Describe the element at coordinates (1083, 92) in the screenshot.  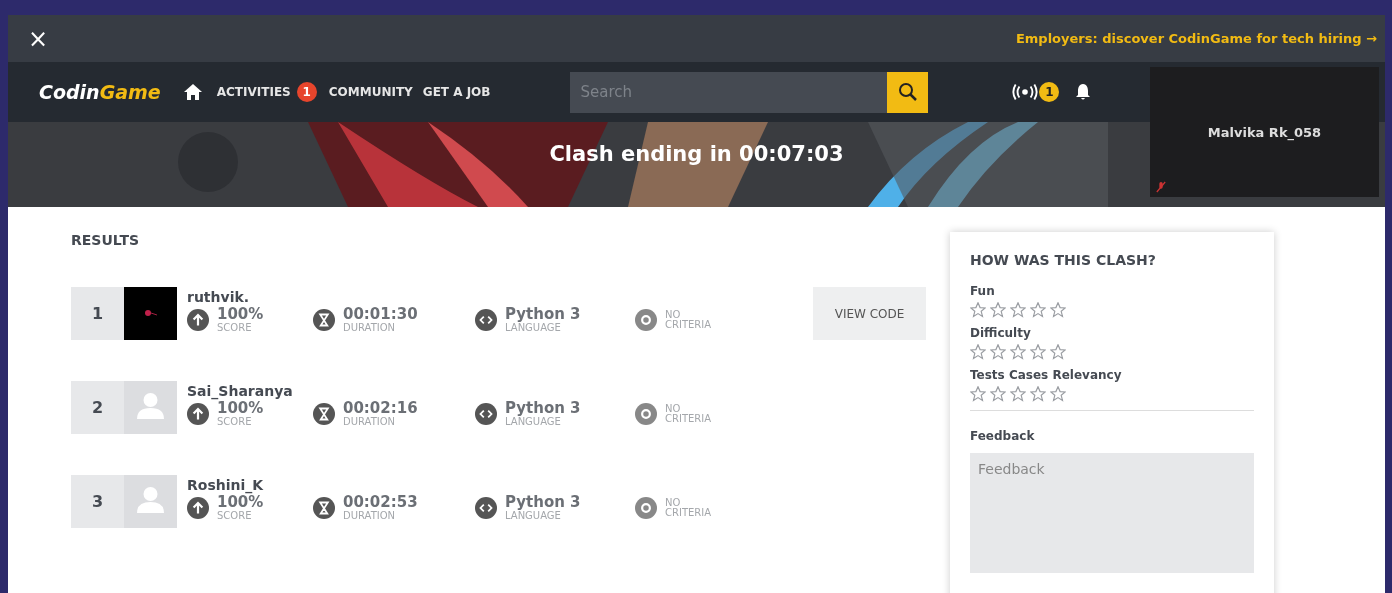
I see `bell-icon` at that location.